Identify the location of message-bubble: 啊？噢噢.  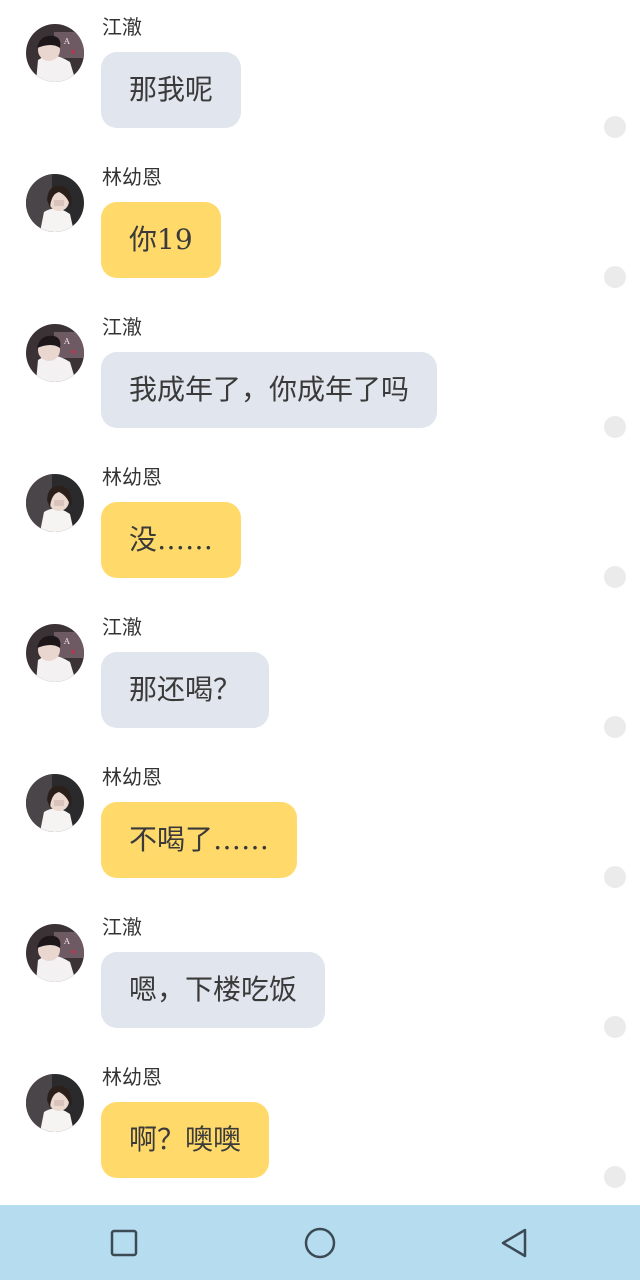
(185, 1140).